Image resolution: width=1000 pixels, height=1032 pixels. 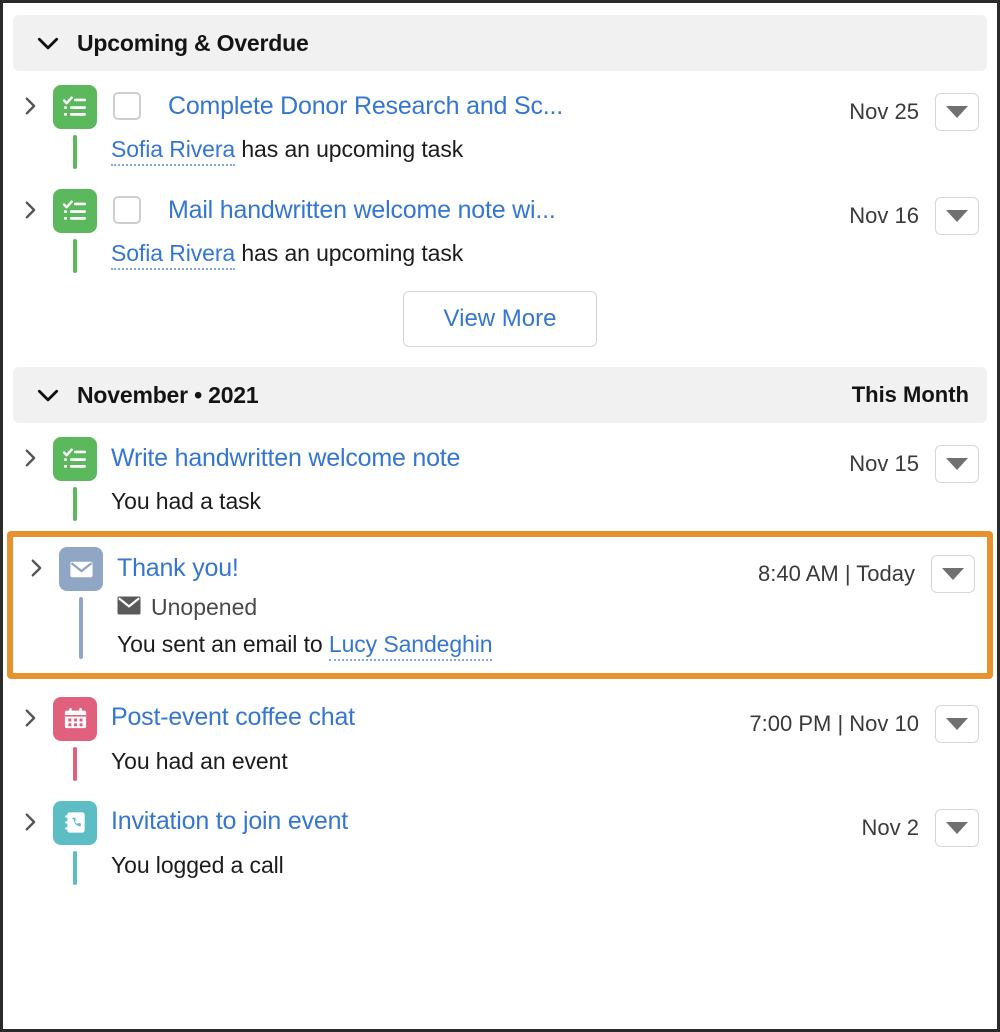 I want to click on row-meta: Nov 25, so click(x=907, y=108).